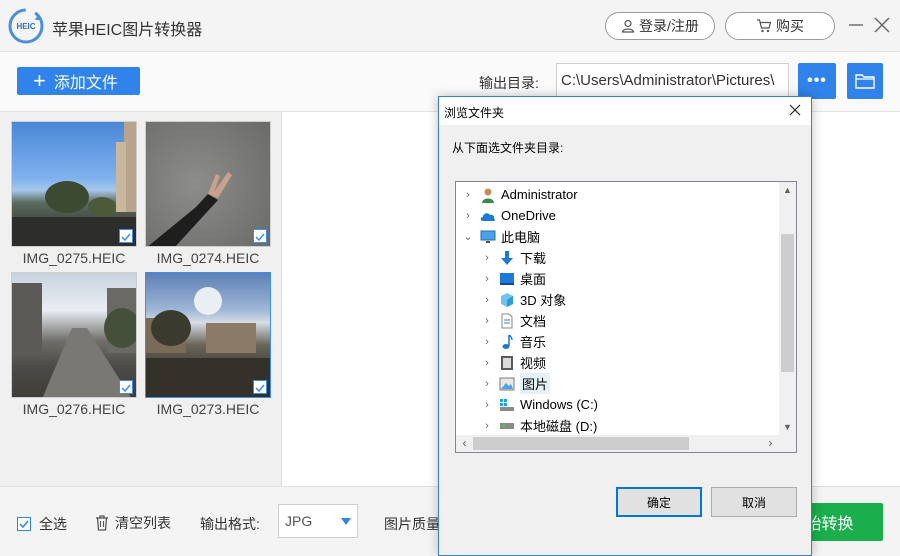 This screenshot has width=900, height=556. Describe the element at coordinates (516, 383) in the screenshot. I see `tree-item-pictures: › 图片` at that location.